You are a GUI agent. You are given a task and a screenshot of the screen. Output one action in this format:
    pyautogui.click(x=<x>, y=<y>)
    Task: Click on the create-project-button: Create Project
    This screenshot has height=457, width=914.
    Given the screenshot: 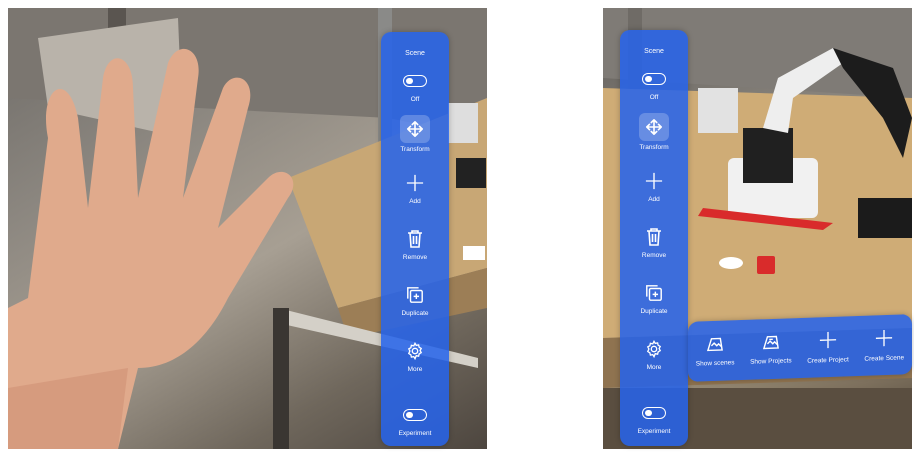 What is the action you would take?
    pyautogui.click(x=828, y=347)
    